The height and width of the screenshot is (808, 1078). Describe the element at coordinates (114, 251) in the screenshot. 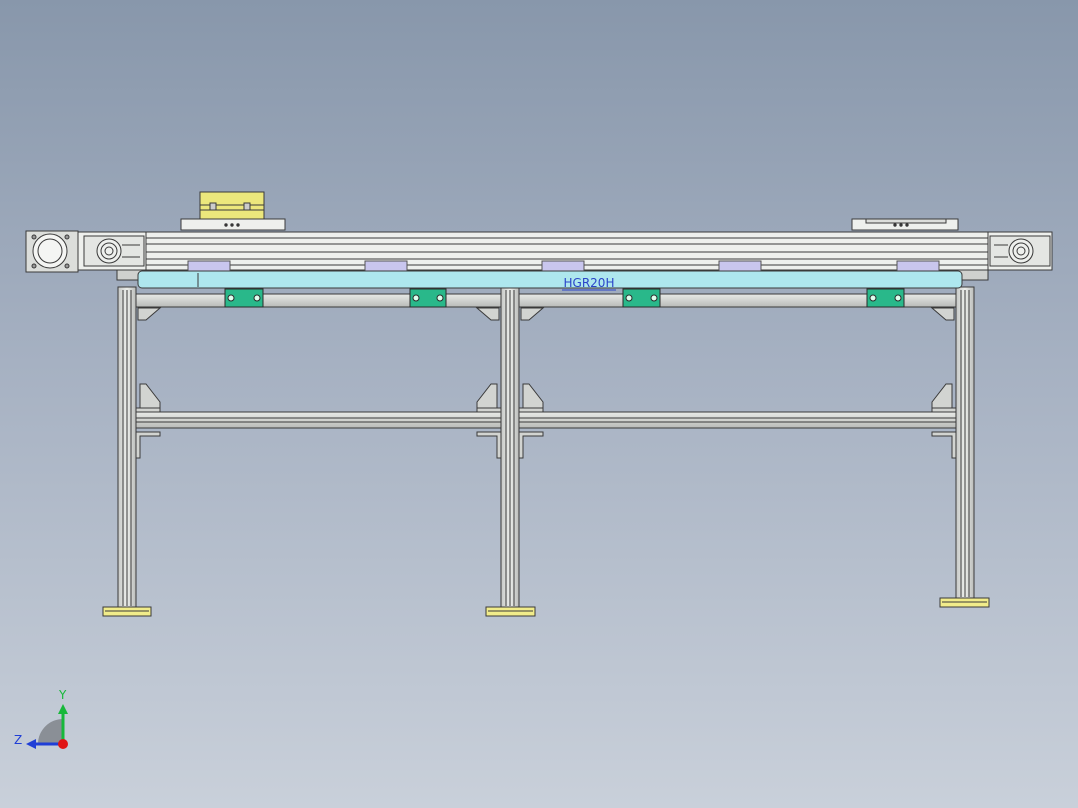

I see `drive-pulley-left` at that location.